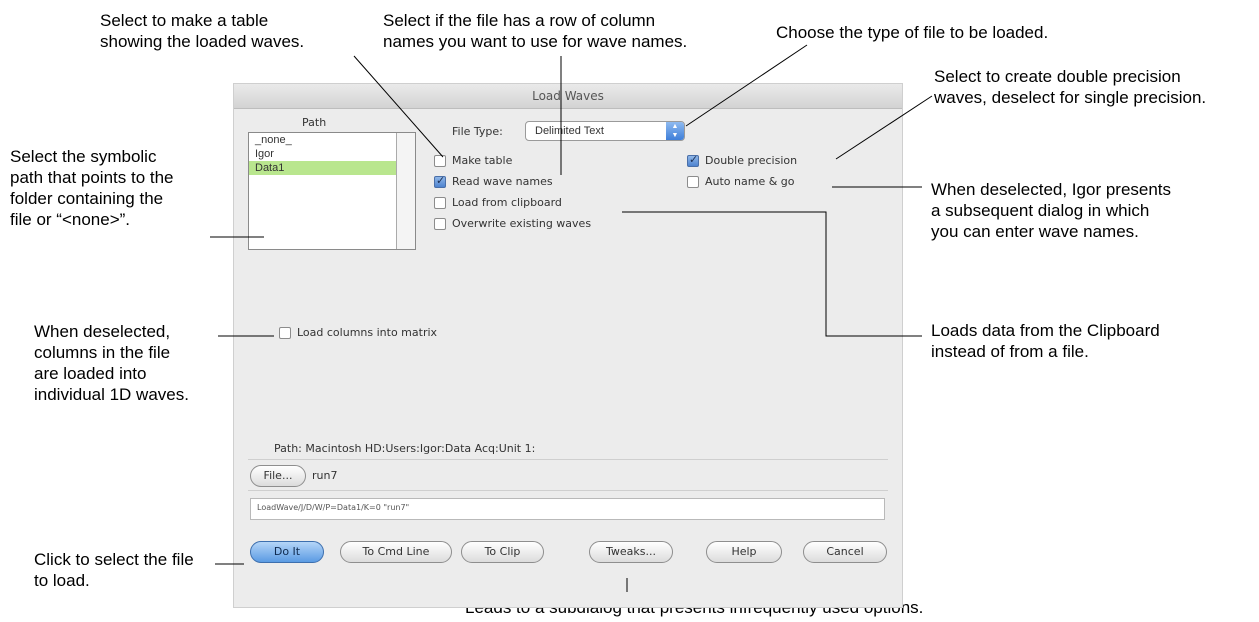 This screenshot has height=622, width=1259. What do you see at coordinates (568, 490) in the screenshot?
I see `file-divider` at bounding box center [568, 490].